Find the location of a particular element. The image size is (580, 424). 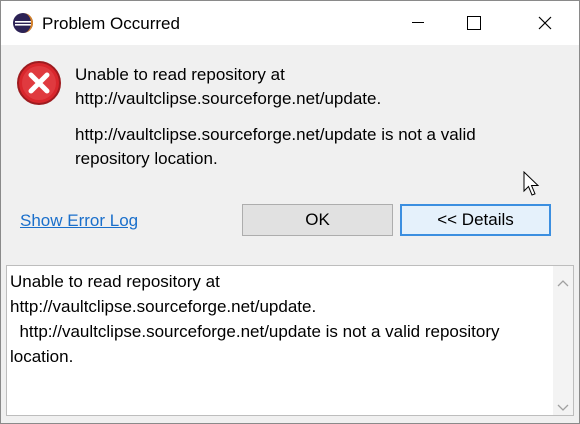

maximize-button is located at coordinates (474, 23).